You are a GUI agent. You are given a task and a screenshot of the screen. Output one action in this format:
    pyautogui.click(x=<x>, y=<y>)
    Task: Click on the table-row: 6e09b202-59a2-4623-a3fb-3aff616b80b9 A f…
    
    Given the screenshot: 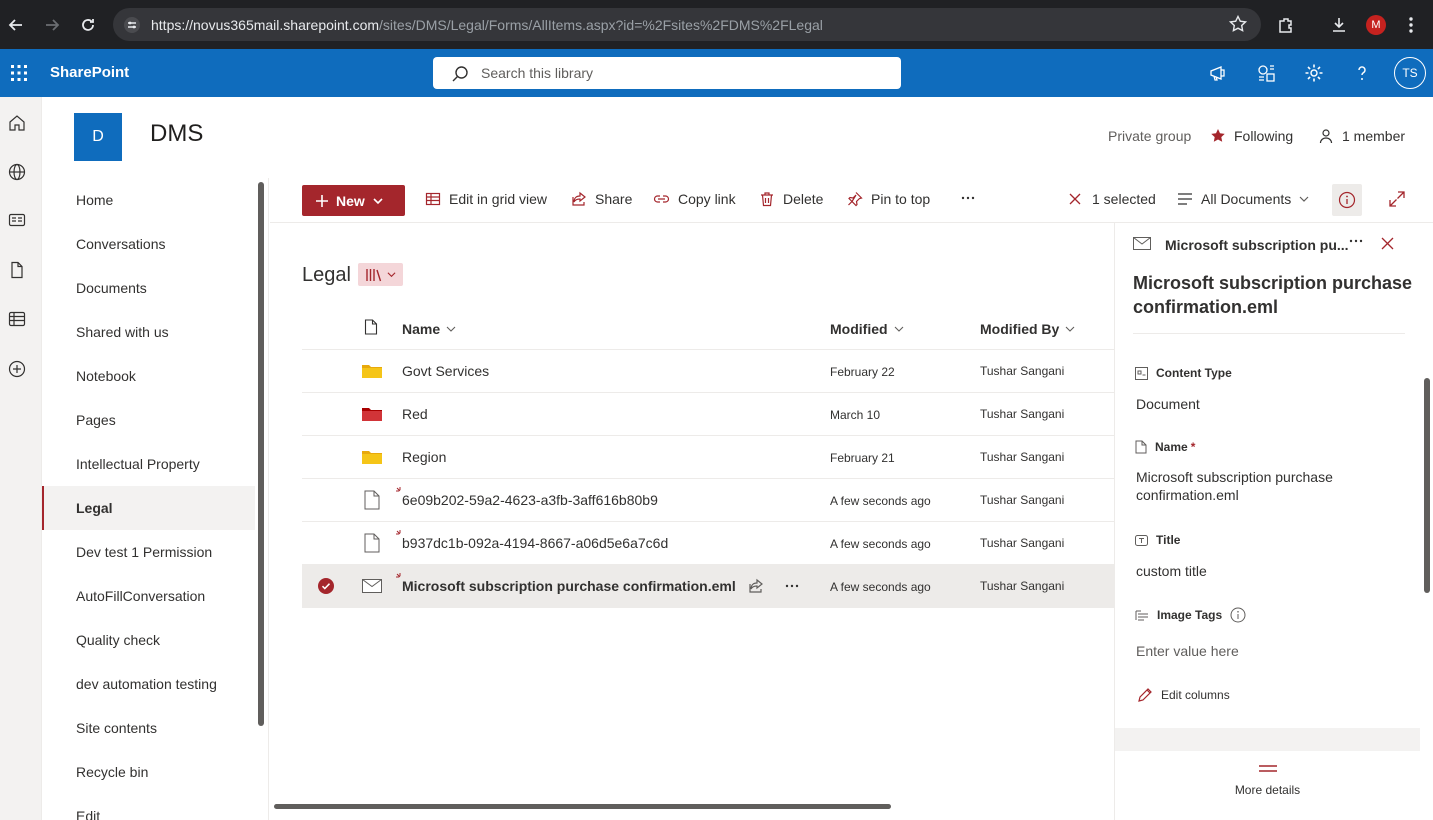 What is the action you would take?
    pyautogui.click(x=708, y=500)
    